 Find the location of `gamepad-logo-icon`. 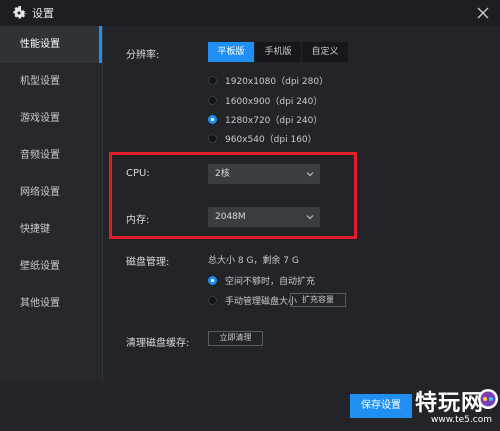

gamepad-logo-icon is located at coordinates (488, 399).